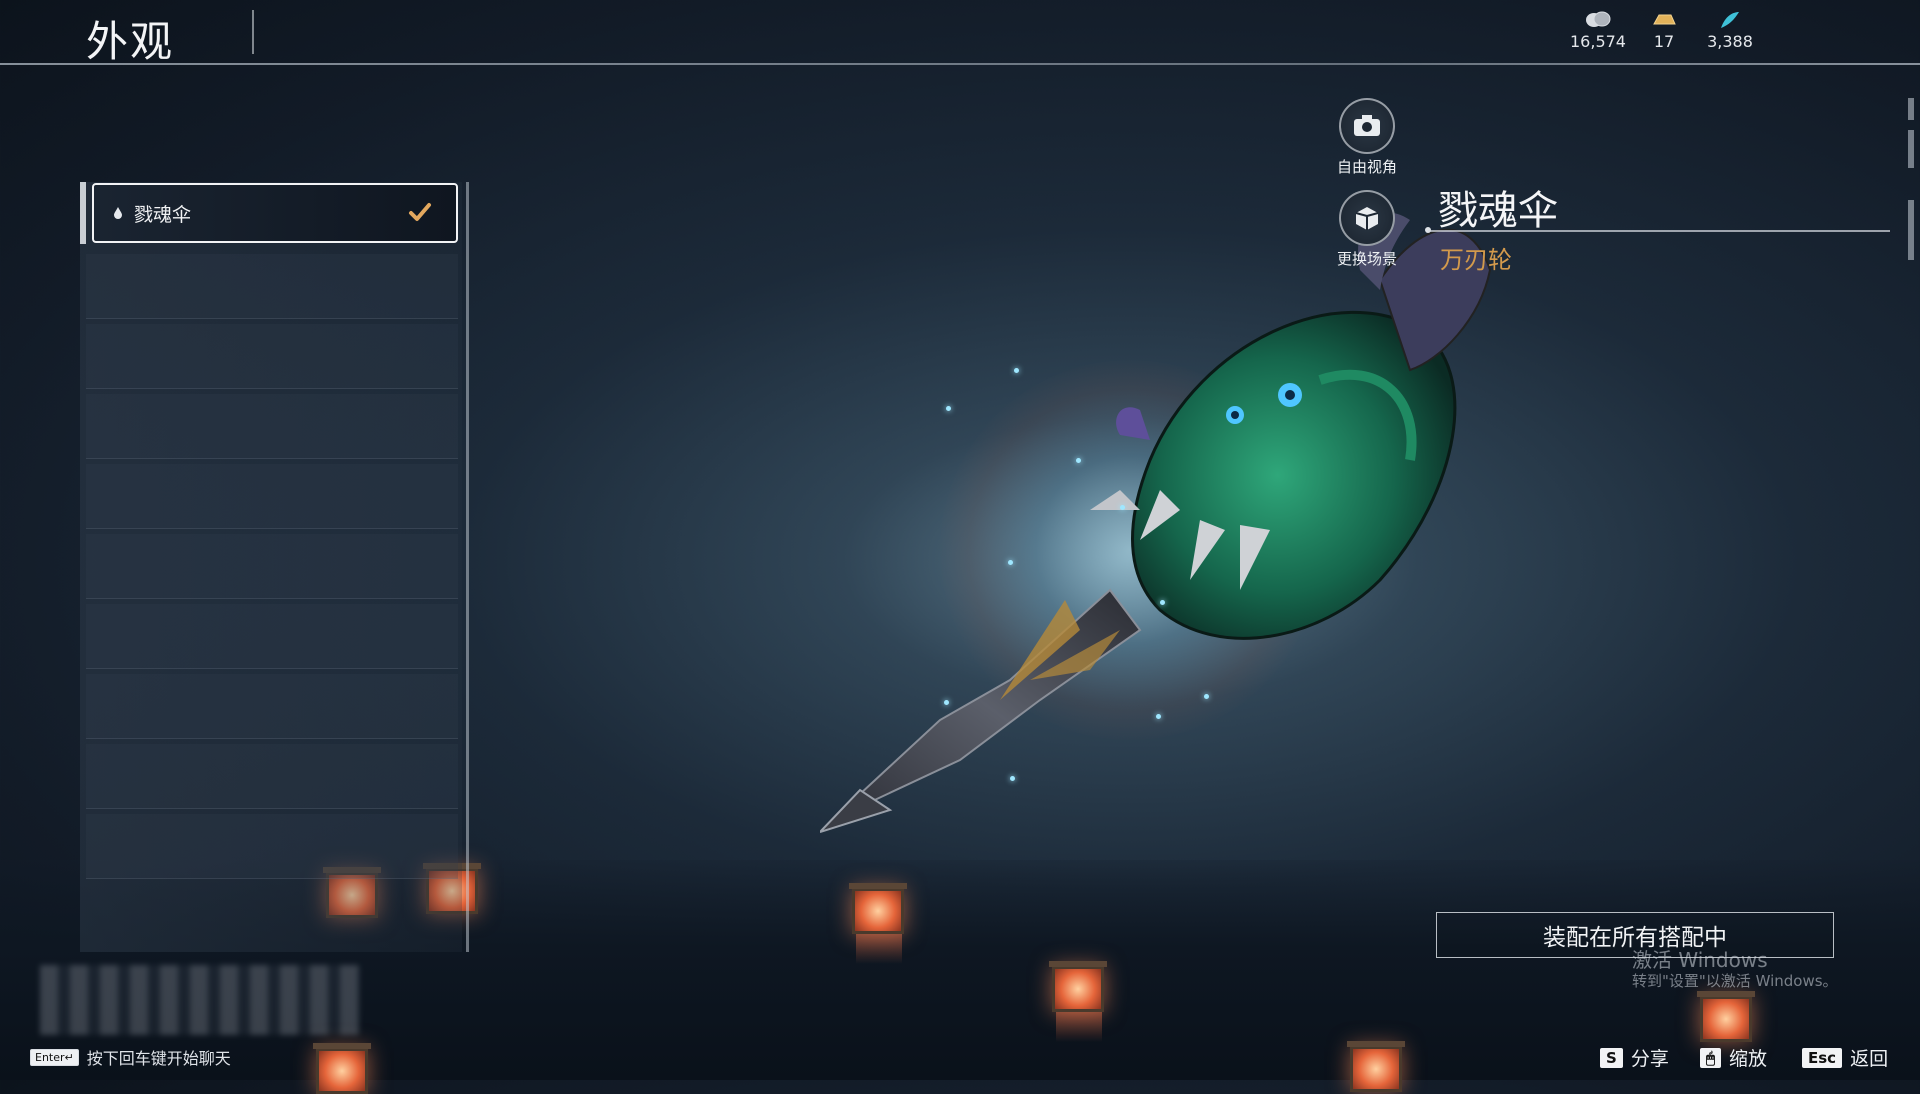 The height and width of the screenshot is (1094, 1920). What do you see at coordinates (1498, 211) in the screenshot?
I see `item-name: 戮魂伞` at bounding box center [1498, 211].